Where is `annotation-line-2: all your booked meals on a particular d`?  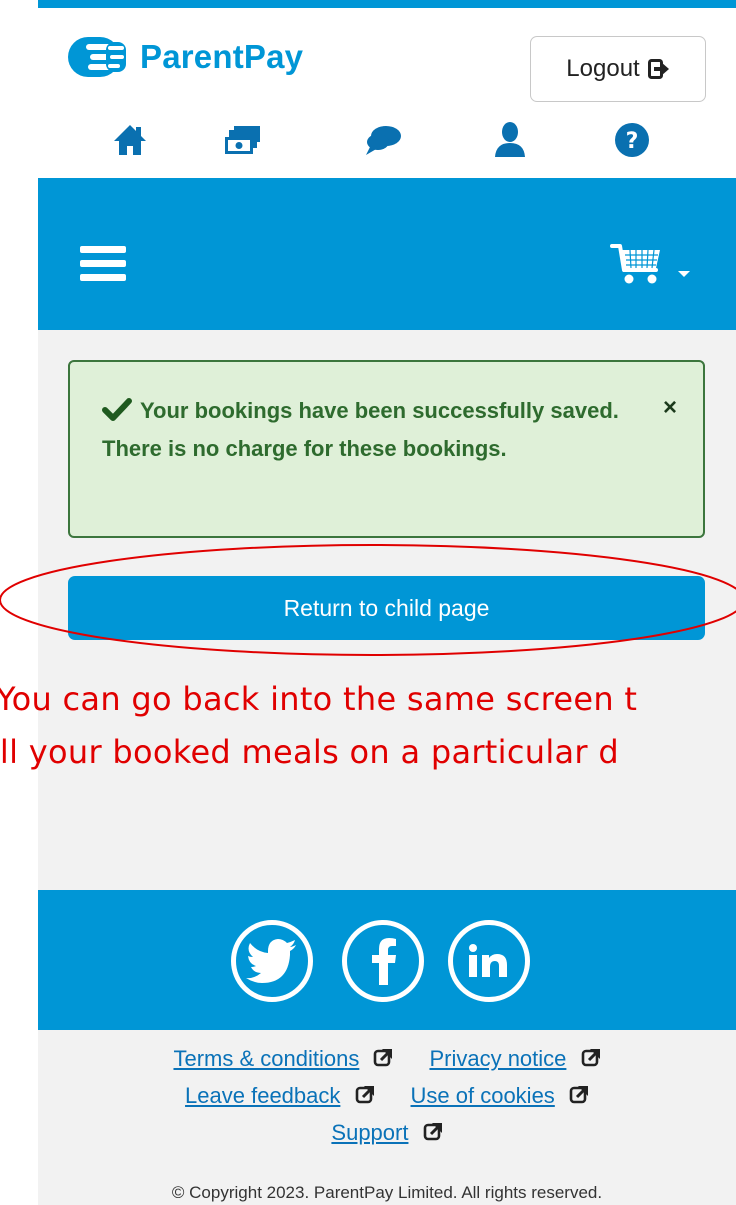
annotation-line-2: all your booked meals on a particular d is located at coordinates (309, 752).